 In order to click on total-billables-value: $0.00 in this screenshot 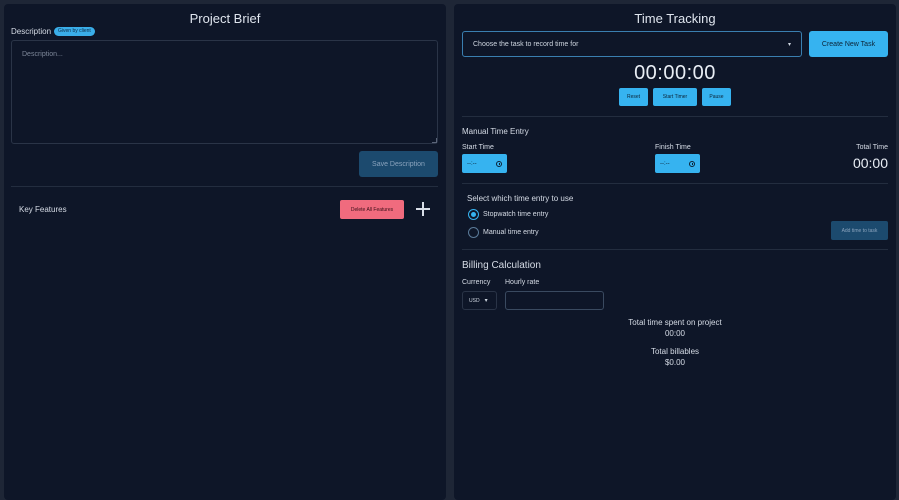, I will do `click(675, 362)`.